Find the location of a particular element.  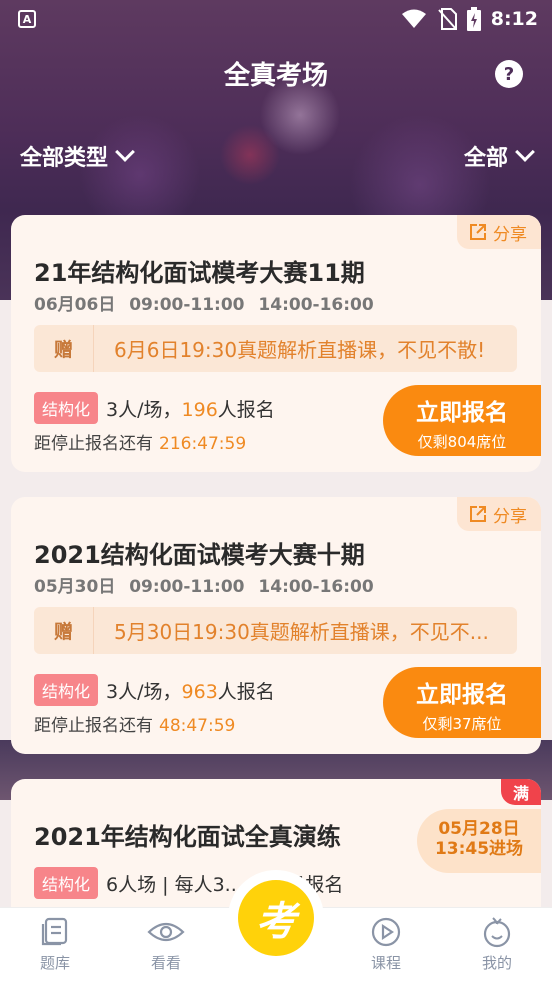

card-meta: 结构化 3人/场，196人报名 is located at coordinates (154, 408).